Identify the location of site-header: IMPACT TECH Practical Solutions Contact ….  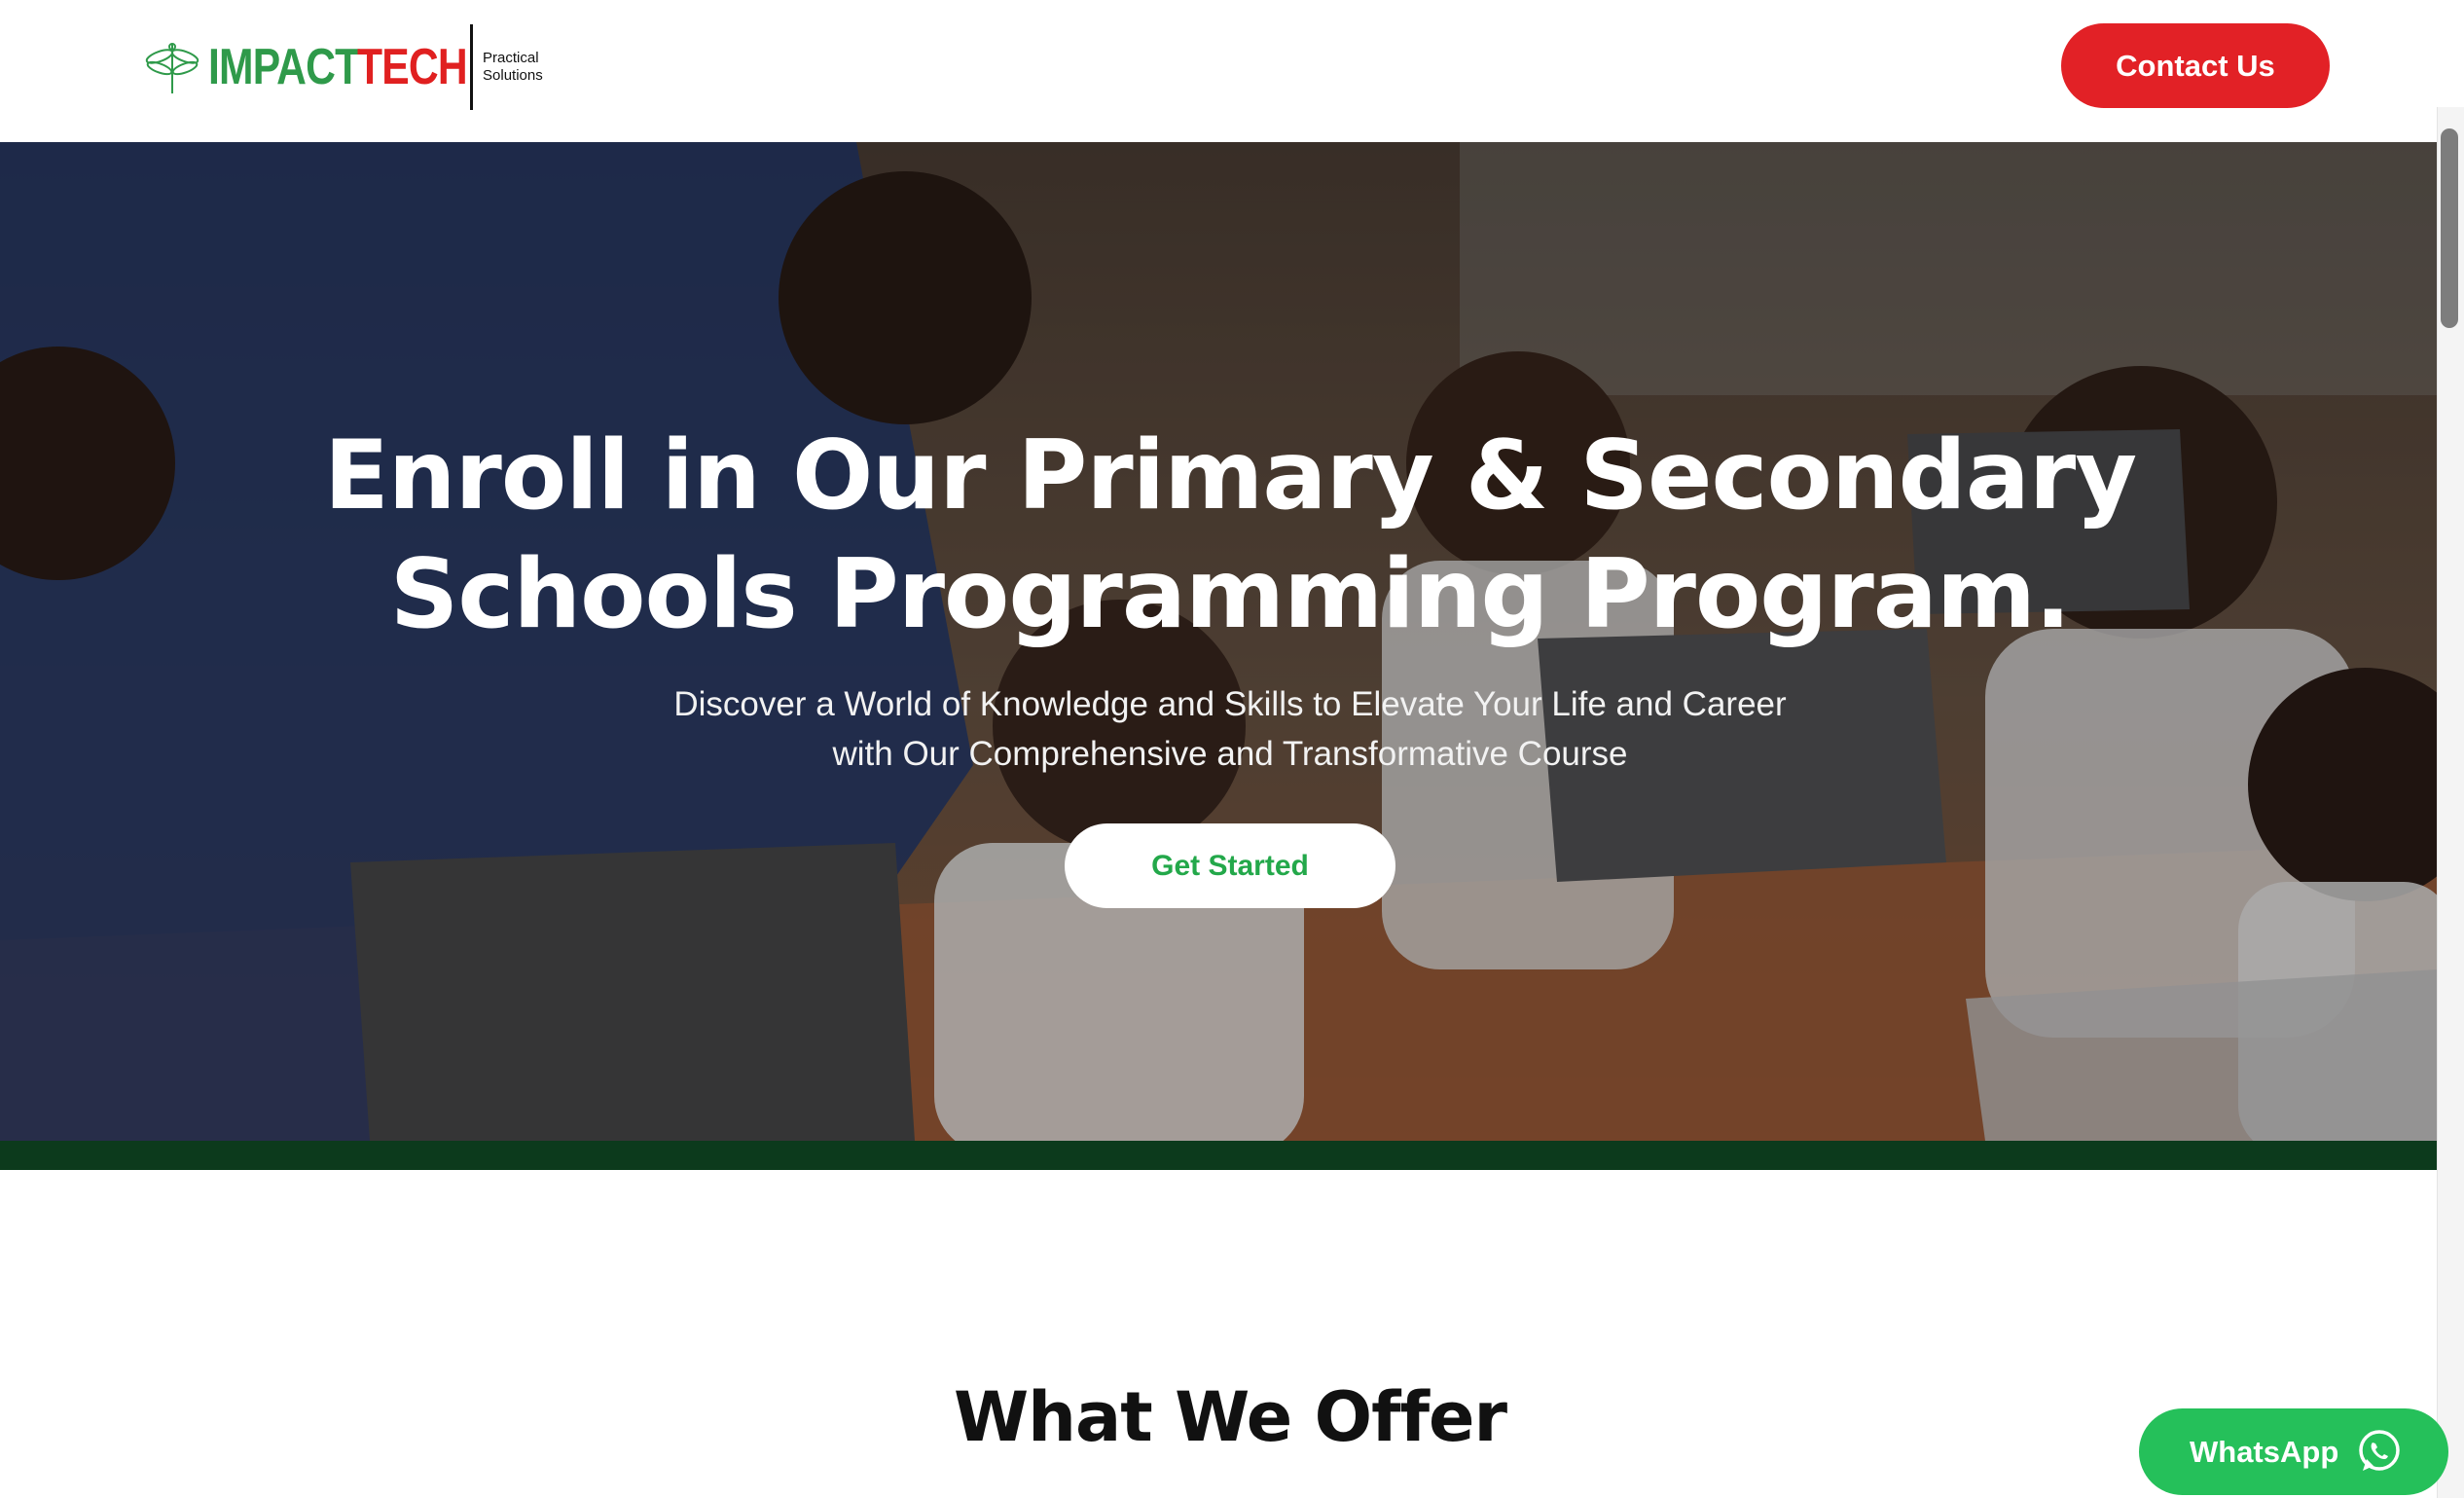
(1232, 71).